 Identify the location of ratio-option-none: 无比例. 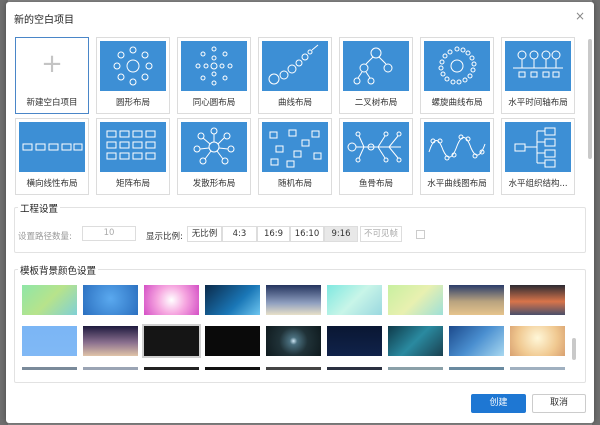
(204, 234).